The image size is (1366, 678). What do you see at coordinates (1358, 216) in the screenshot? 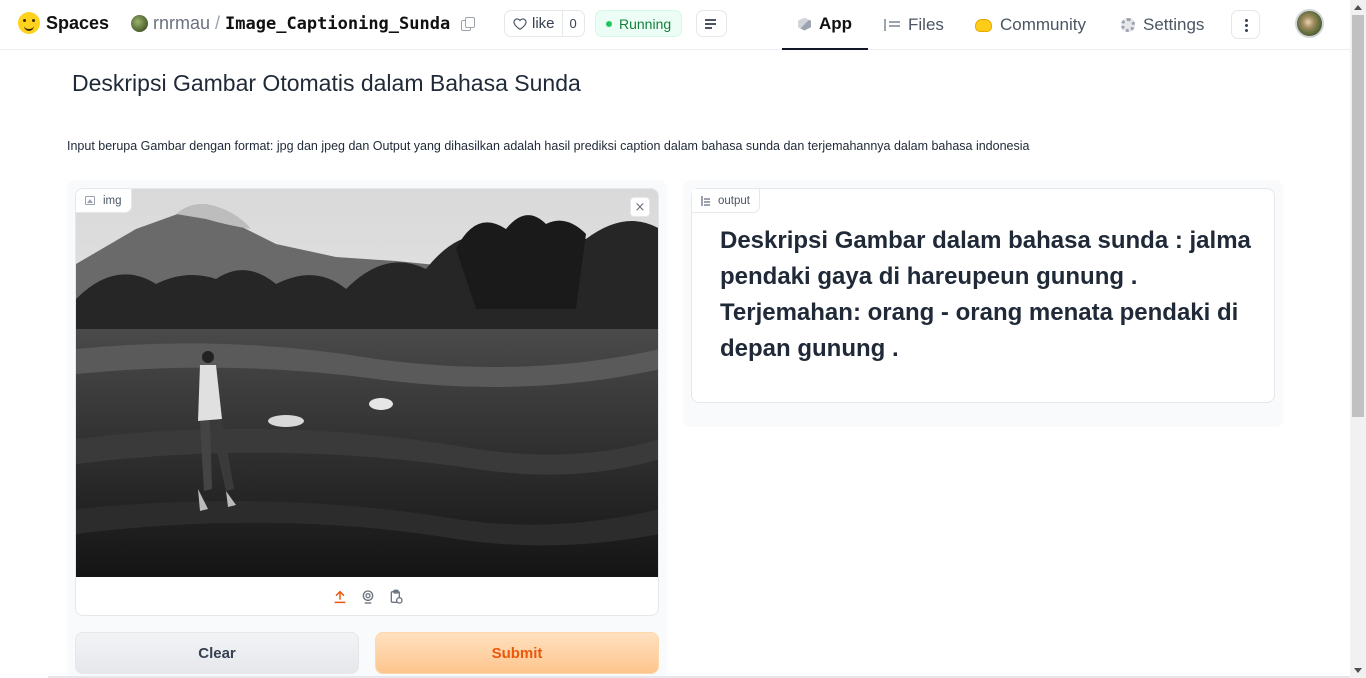
I see `scrollbar-thumb` at bounding box center [1358, 216].